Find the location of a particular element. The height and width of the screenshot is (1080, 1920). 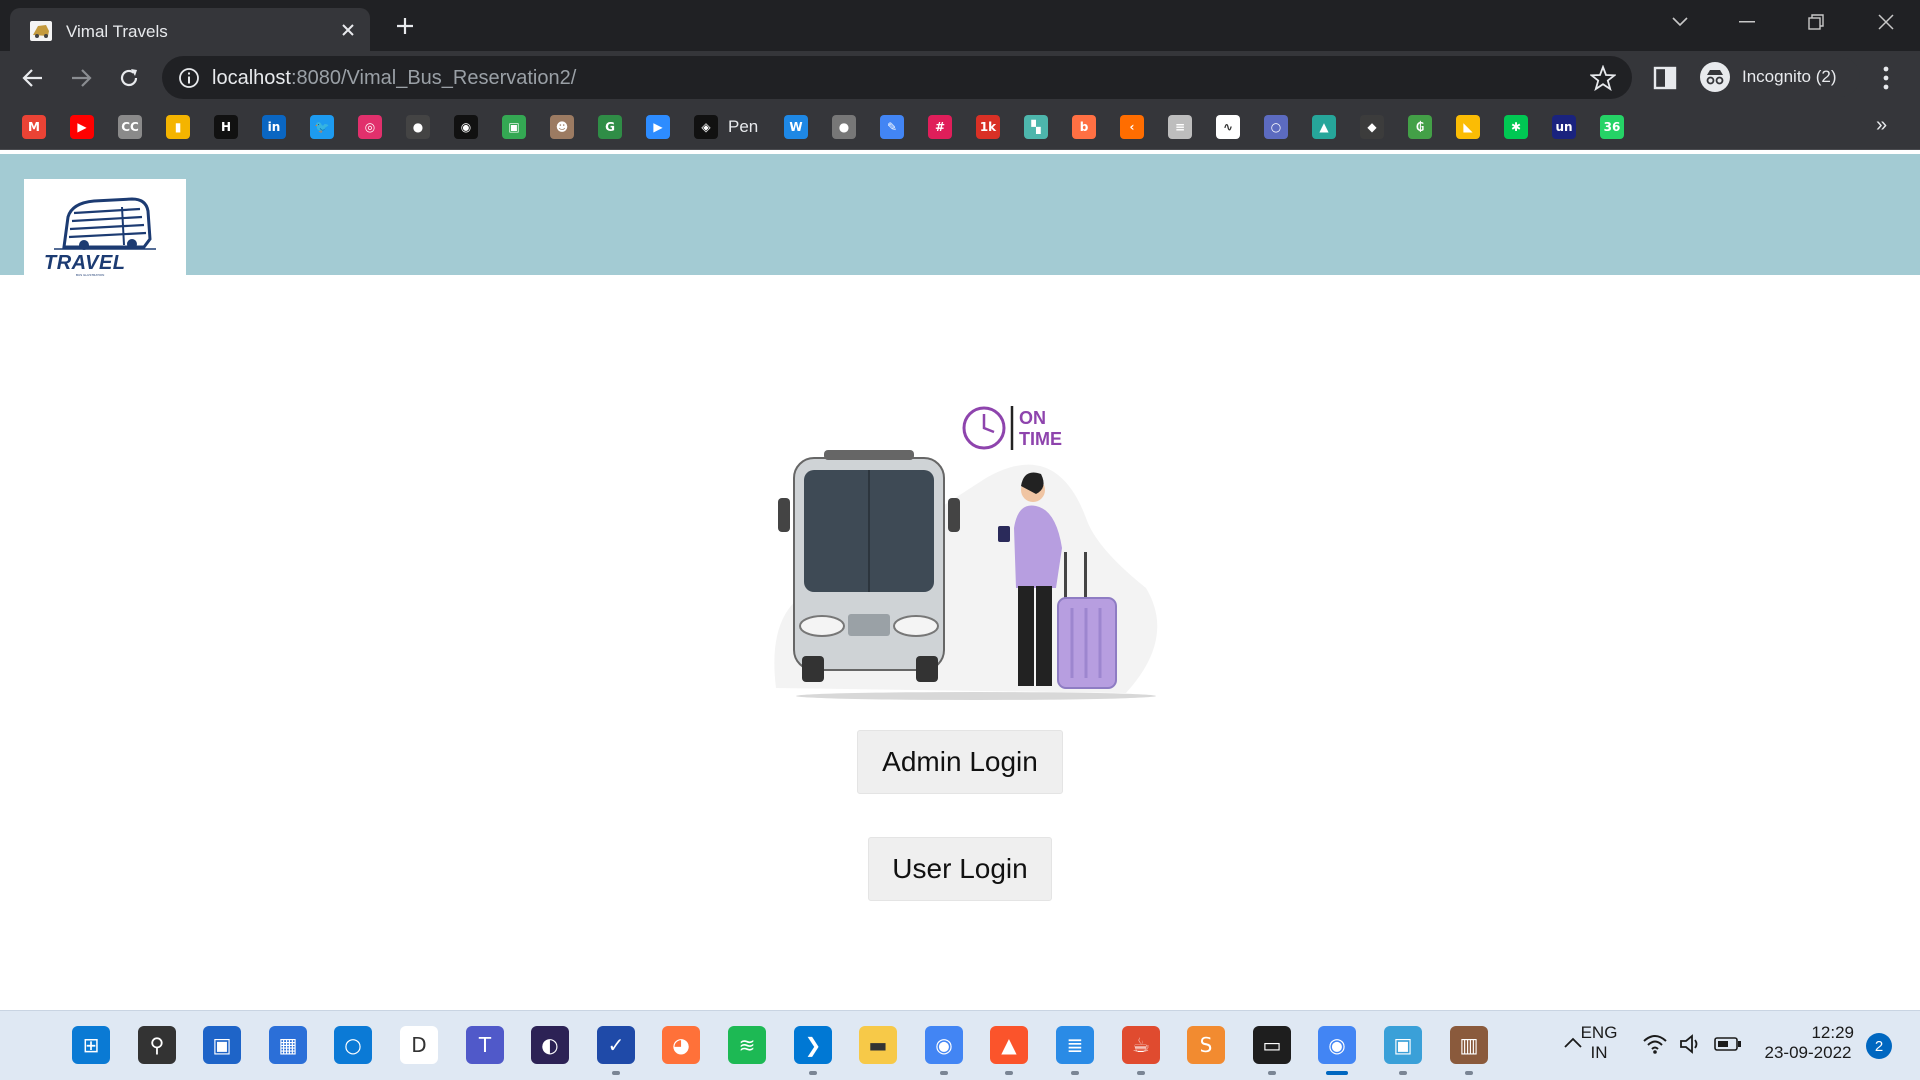

site-header is located at coordinates (960, 214).